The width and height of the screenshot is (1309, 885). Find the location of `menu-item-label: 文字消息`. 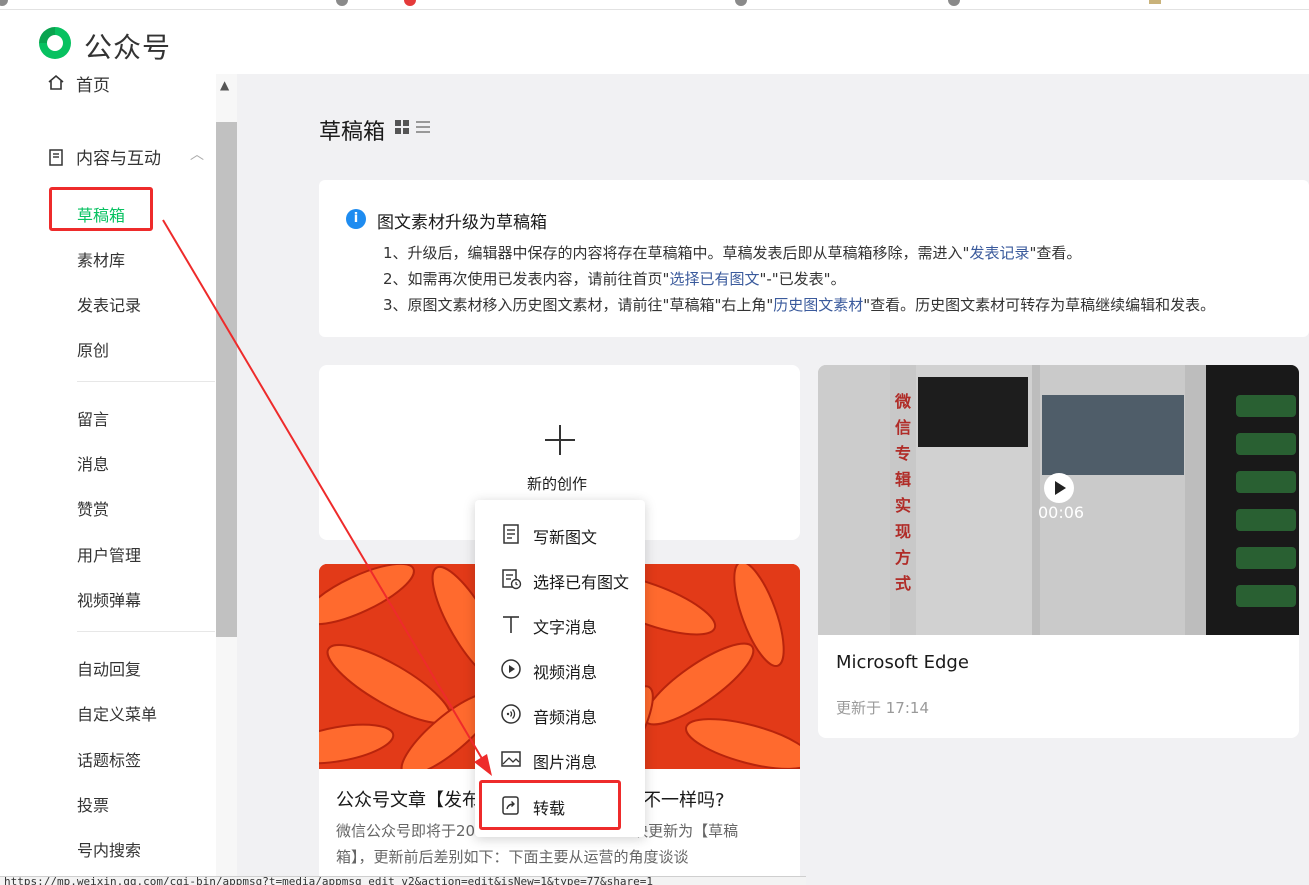

menu-item-label: 文字消息 is located at coordinates (565, 627).